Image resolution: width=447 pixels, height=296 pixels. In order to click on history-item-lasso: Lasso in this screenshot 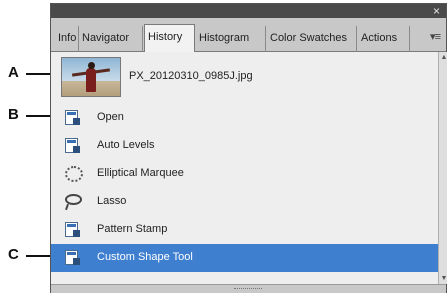, I will do `click(244, 202)`.